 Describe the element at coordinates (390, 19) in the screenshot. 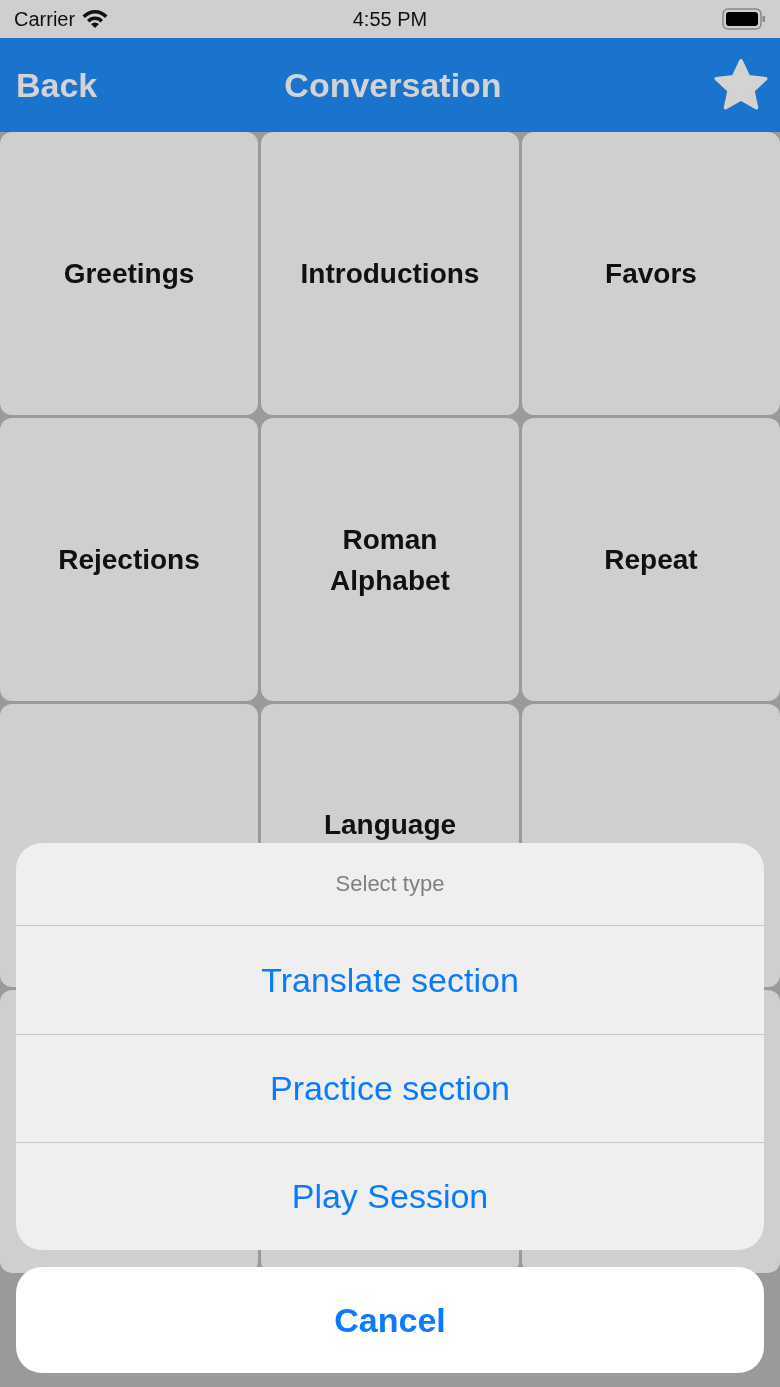

I see `clock-time: 4:55 PM` at that location.